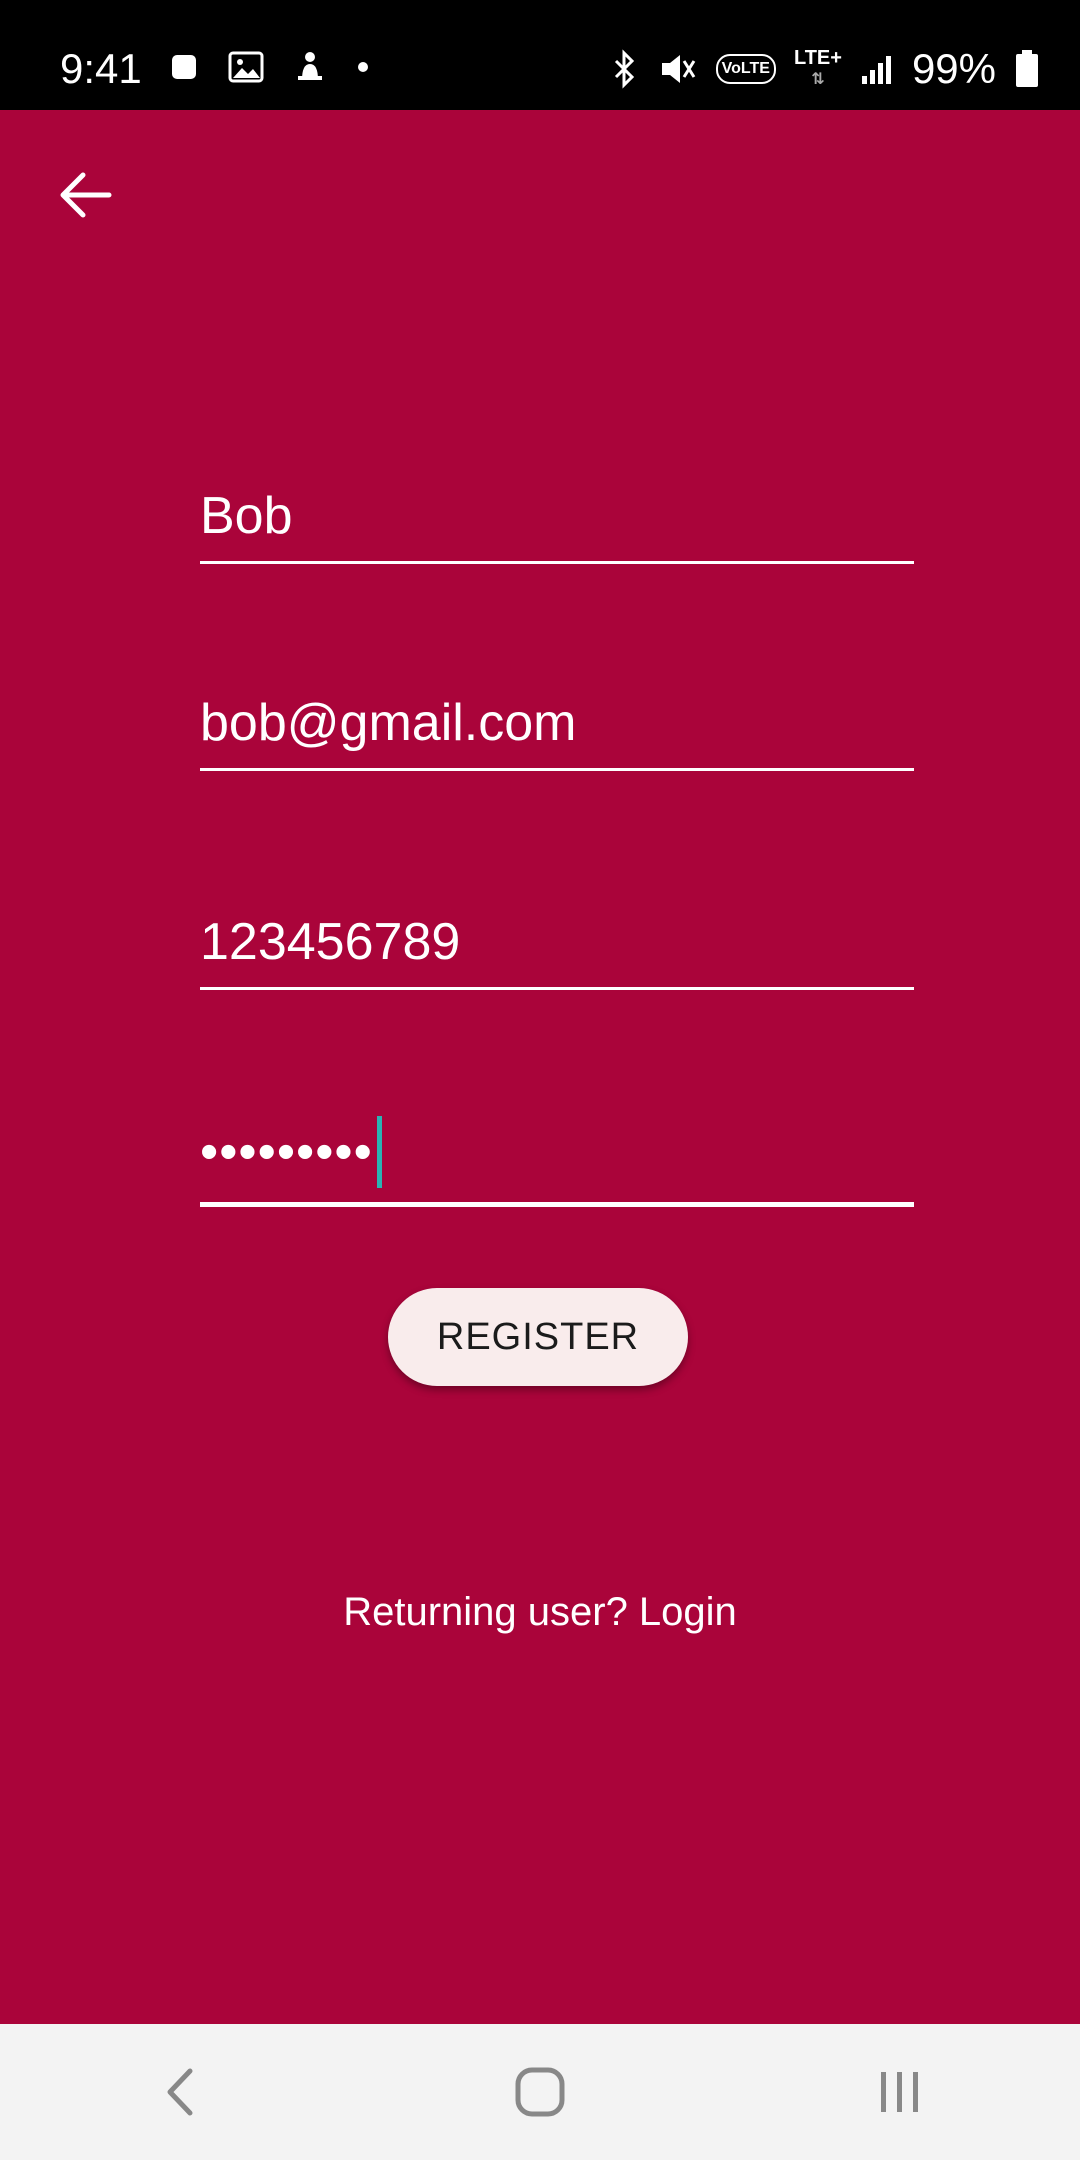  I want to click on phone-input, so click(557, 942).